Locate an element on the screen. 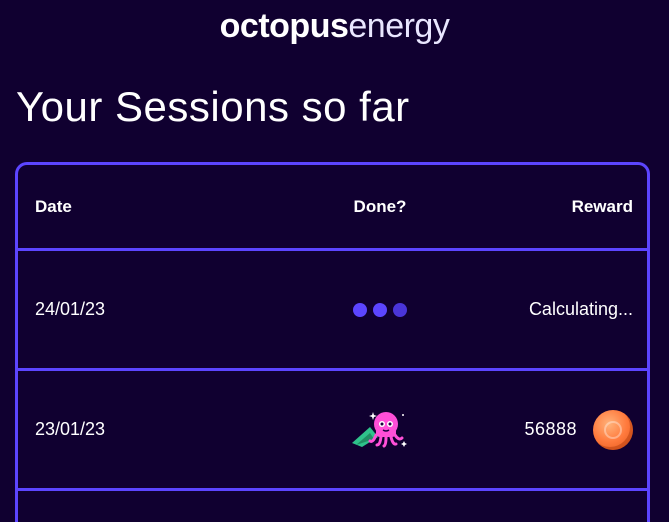 This screenshot has height=522, width=669. octopus-mascot-icon is located at coordinates (380, 429).